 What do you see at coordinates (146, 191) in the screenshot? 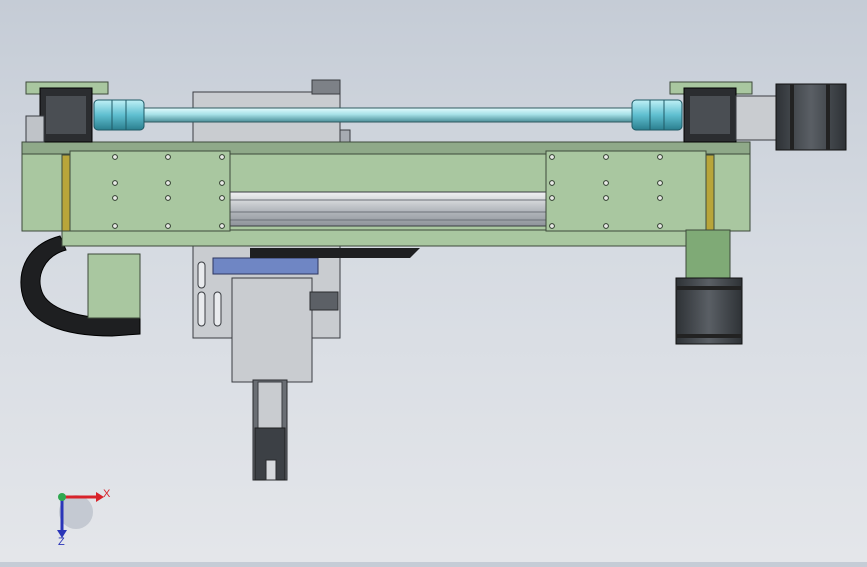
I see `end-plate-left` at bounding box center [146, 191].